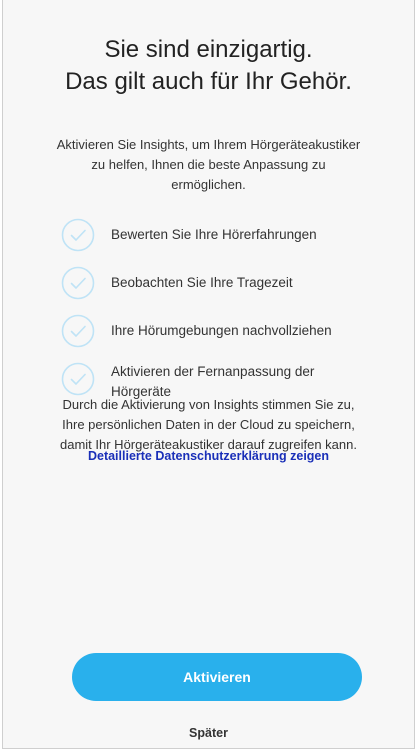 The width and height of the screenshot is (419, 751). I want to click on feature-label: Beobachten Sie Ihre Tragezeit, so click(202, 282).